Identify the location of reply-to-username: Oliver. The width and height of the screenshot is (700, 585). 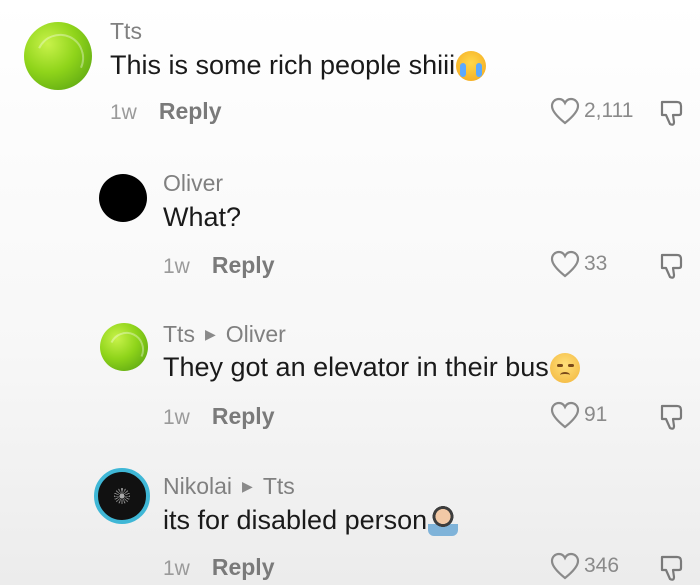
(256, 334).